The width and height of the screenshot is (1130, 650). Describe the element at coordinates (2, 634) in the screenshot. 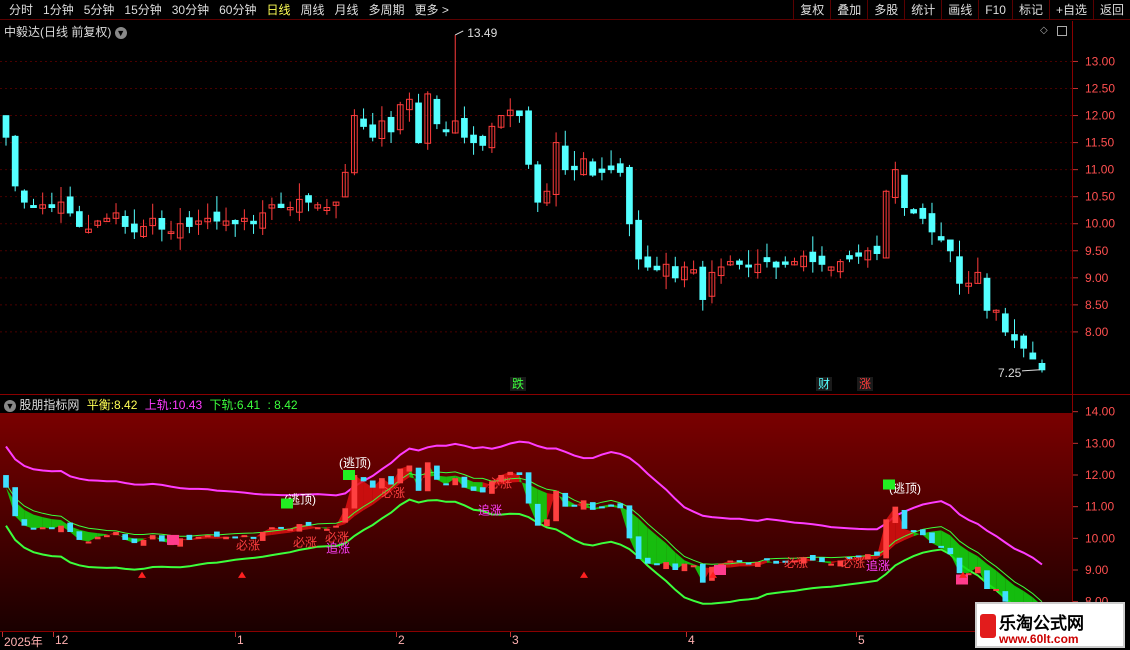

I see `date-tick` at that location.